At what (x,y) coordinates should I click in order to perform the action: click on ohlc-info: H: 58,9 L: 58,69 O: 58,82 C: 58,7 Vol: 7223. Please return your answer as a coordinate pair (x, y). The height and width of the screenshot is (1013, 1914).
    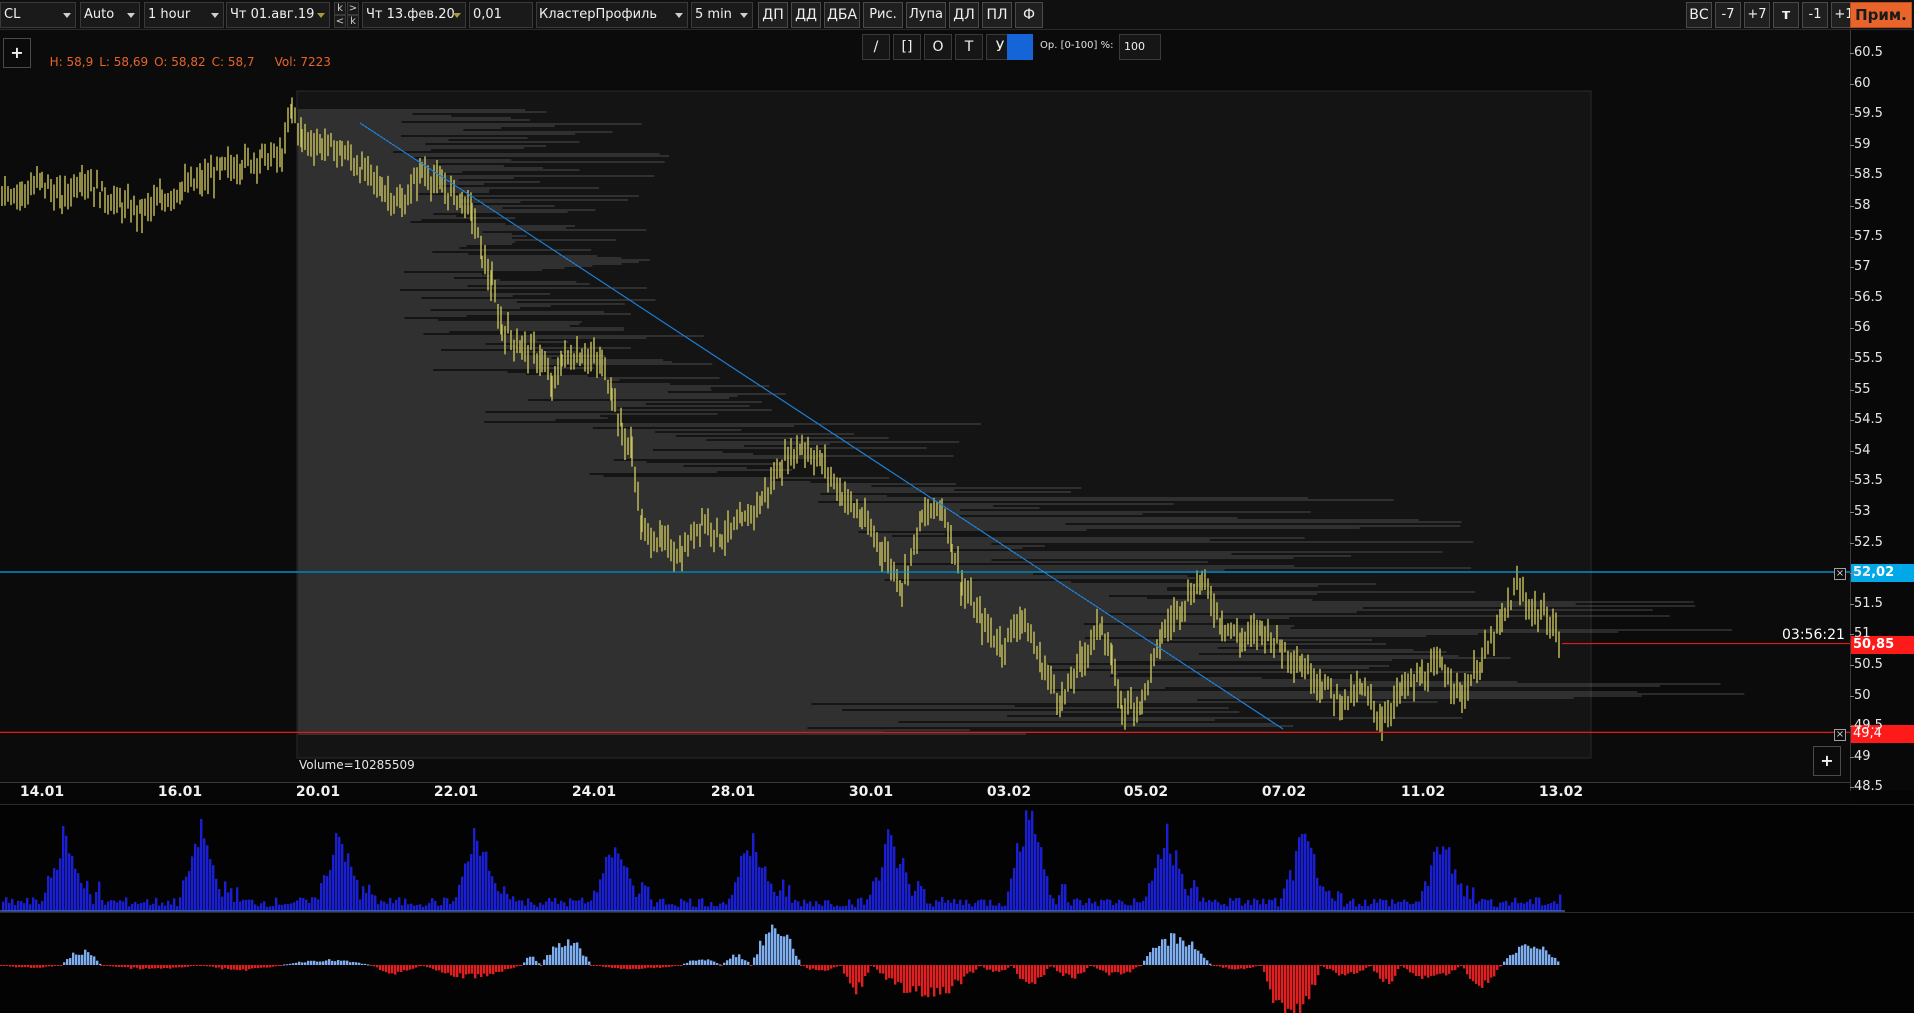
    Looking at the image, I should click on (189, 55).